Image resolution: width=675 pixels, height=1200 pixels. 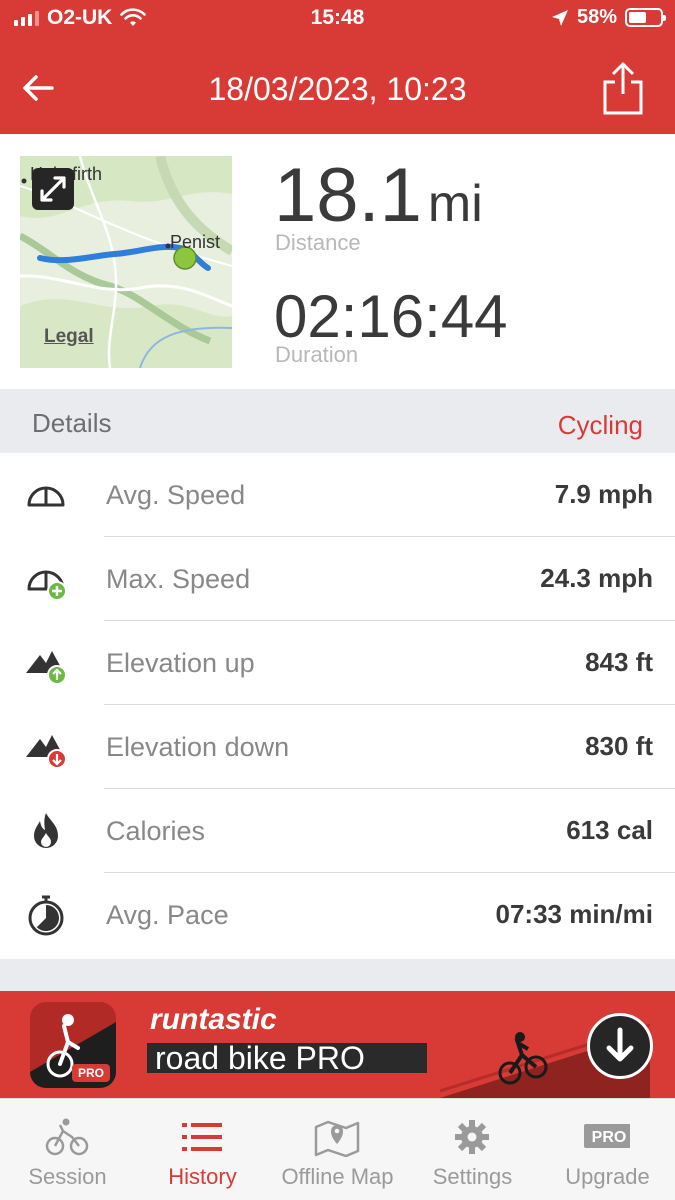 What do you see at coordinates (202, 1176) in the screenshot?
I see `tab-label: History` at bounding box center [202, 1176].